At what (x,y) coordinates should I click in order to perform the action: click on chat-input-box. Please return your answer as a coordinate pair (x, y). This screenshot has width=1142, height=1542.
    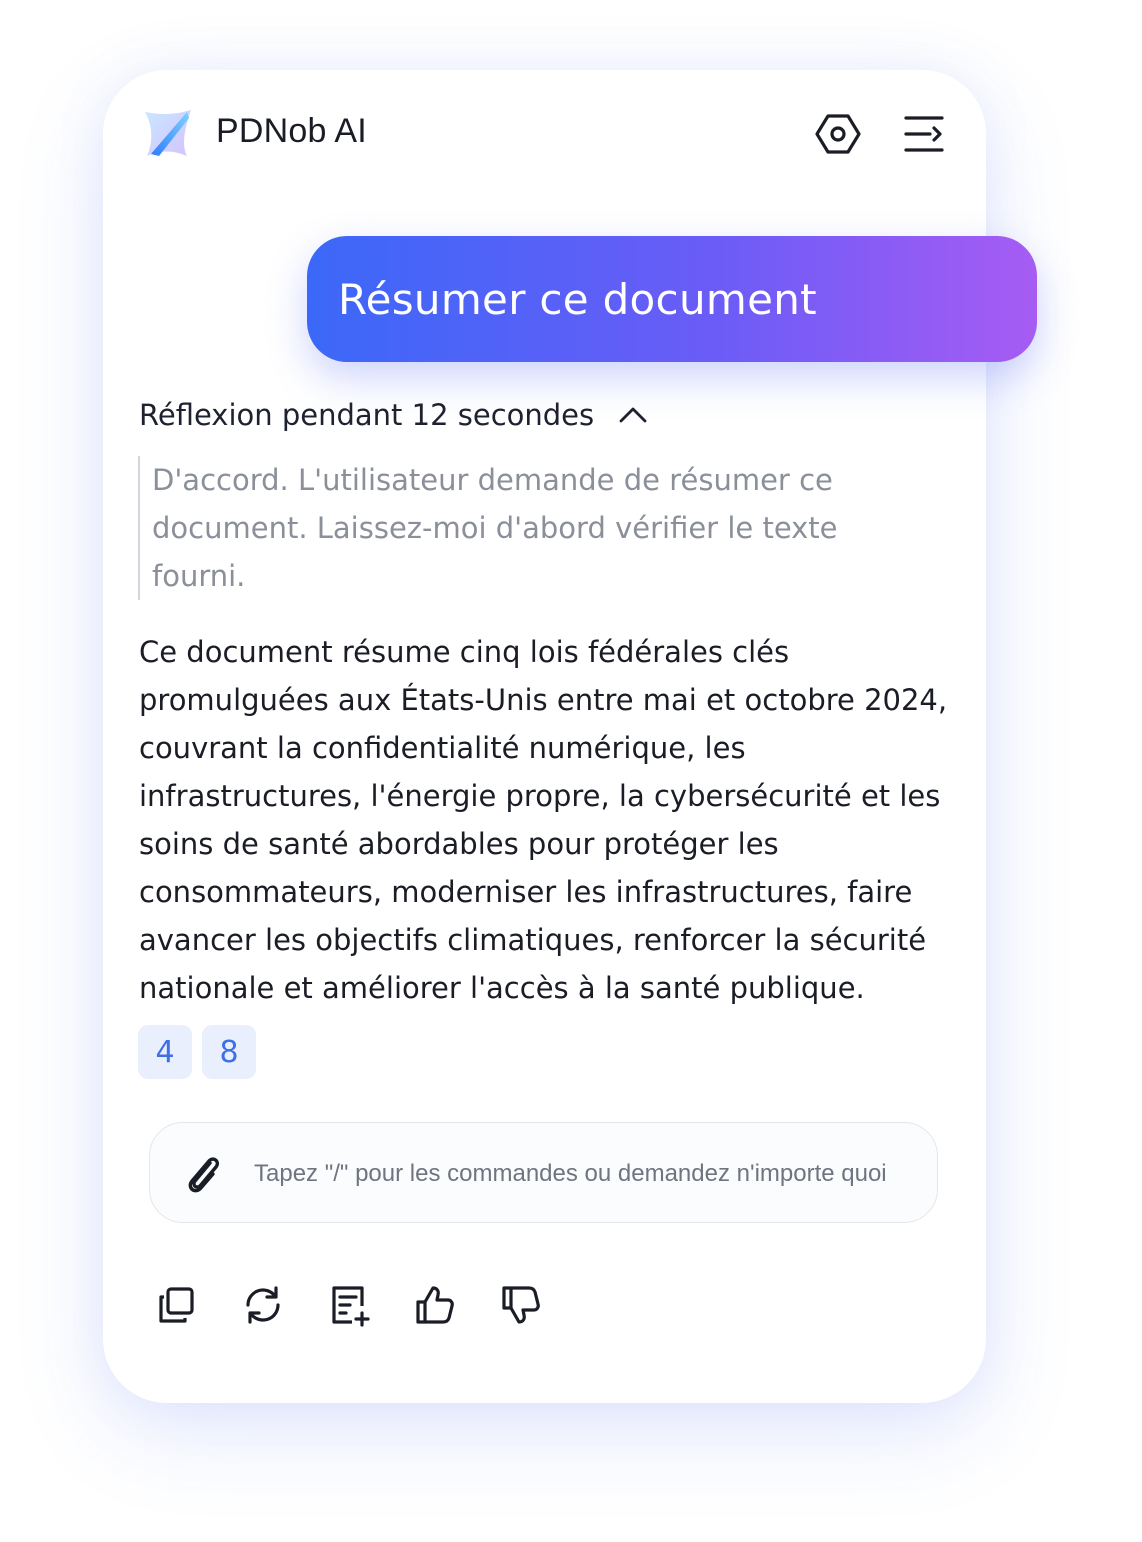
    Looking at the image, I should click on (543, 1172).